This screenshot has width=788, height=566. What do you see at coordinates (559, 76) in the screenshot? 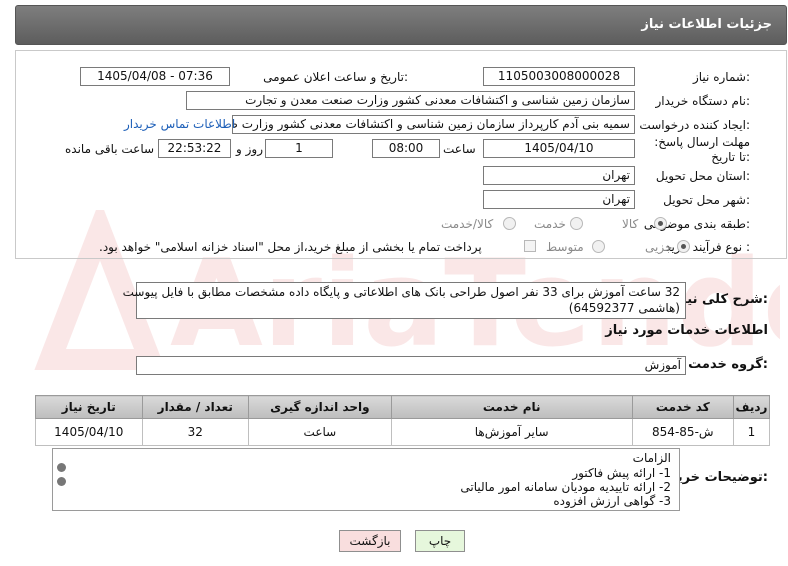
I see `need-number-field: 1105003008000028` at bounding box center [559, 76].